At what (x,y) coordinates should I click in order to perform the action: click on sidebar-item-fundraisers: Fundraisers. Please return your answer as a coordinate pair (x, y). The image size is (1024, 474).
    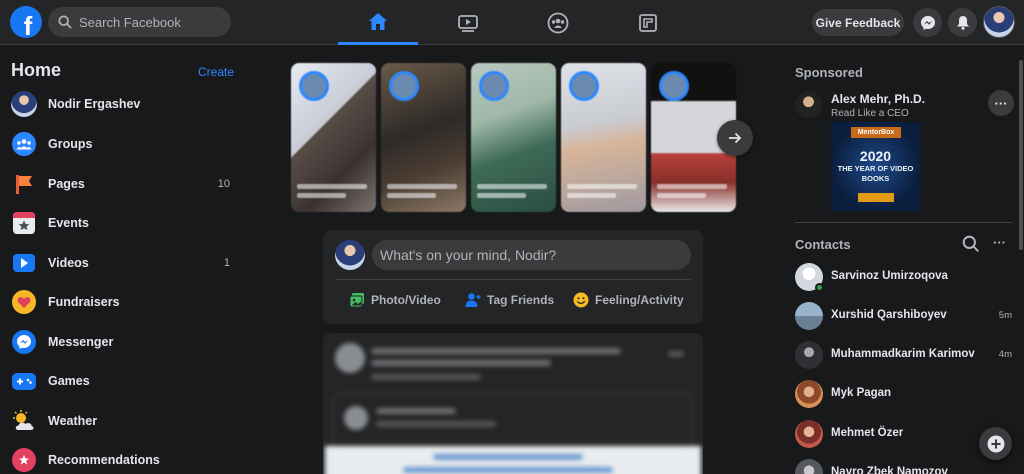
    Looking at the image, I should click on (125, 302).